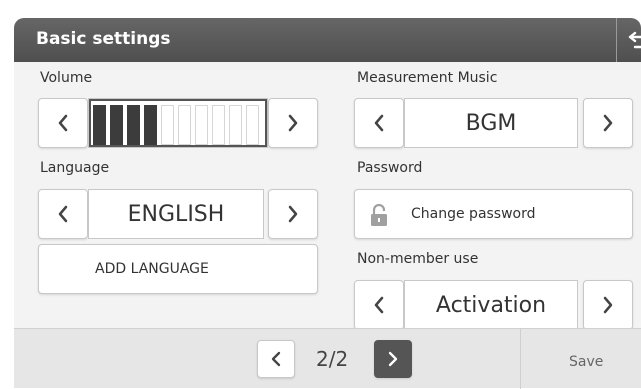  What do you see at coordinates (66, 78) in the screenshot?
I see `volume-label: Volume` at bounding box center [66, 78].